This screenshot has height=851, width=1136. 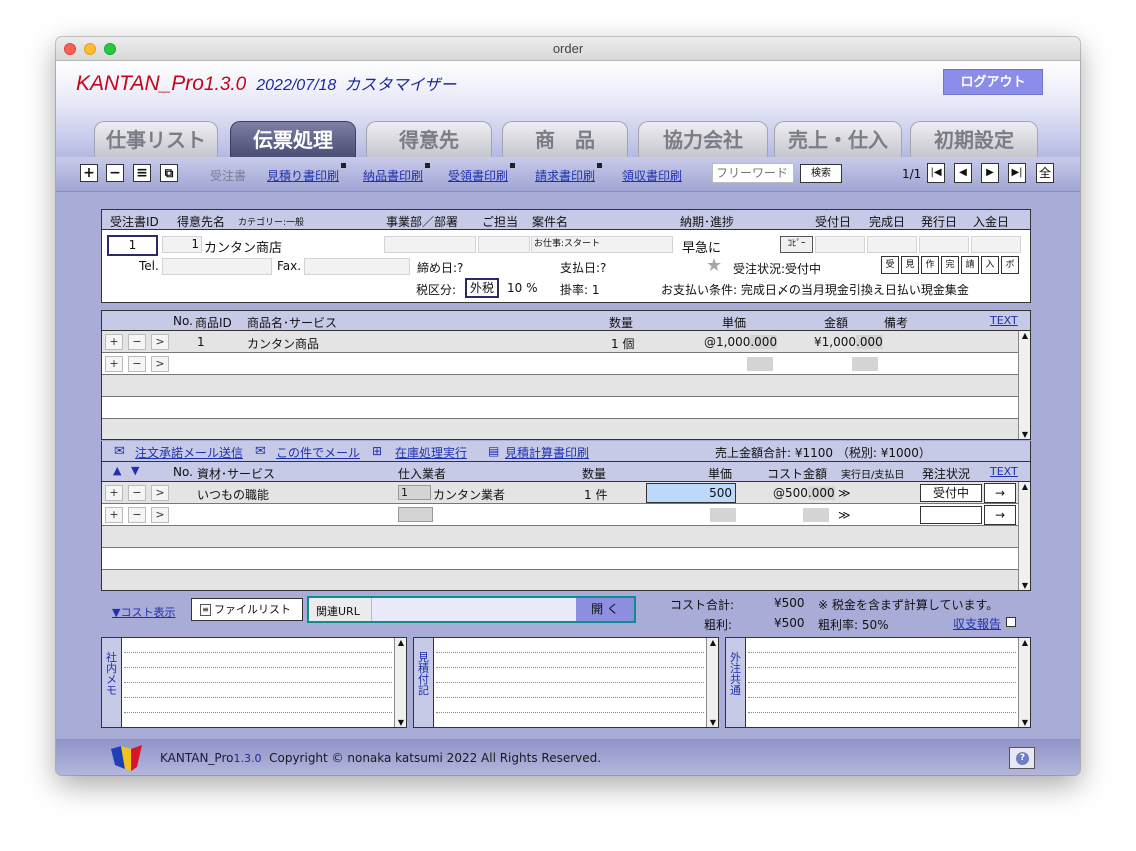 What do you see at coordinates (117, 470) in the screenshot?
I see `sort-up-icon: ▲` at bounding box center [117, 470].